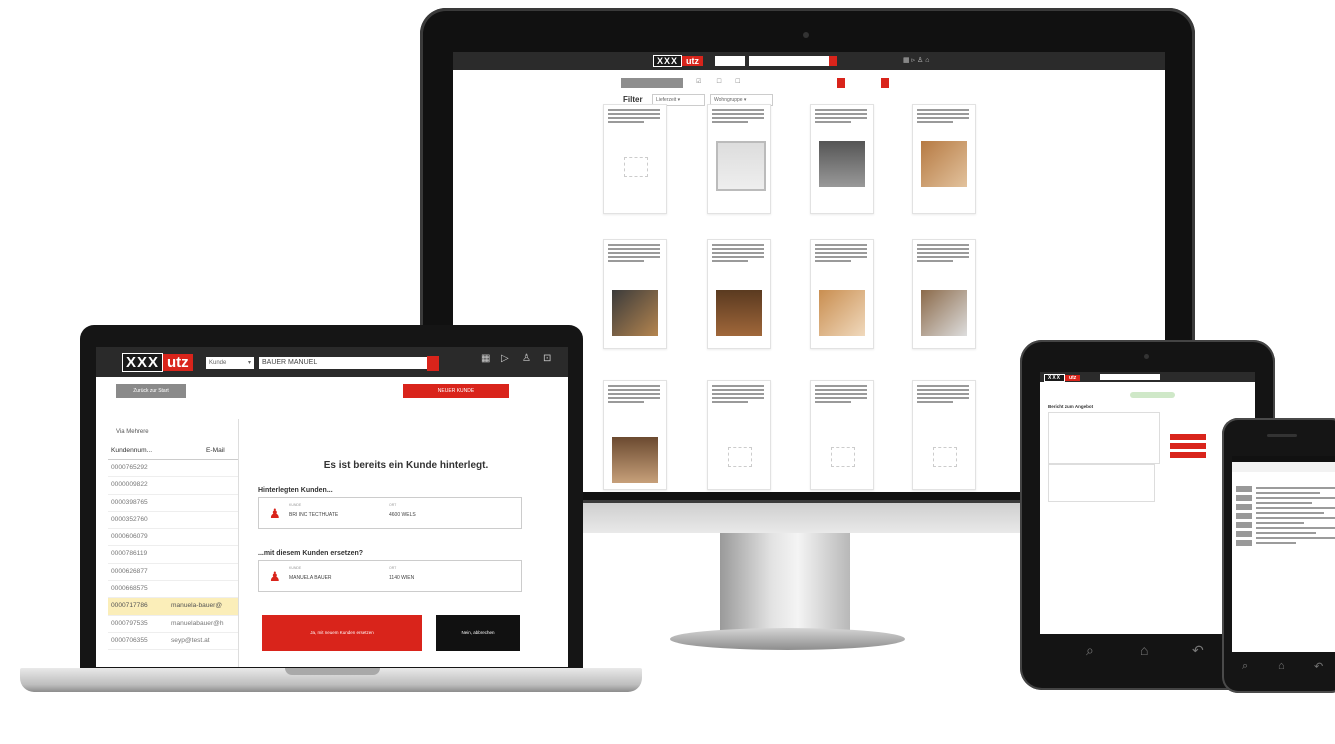 The width and height of the screenshot is (1335, 744). Describe the element at coordinates (129, 571) in the screenshot. I see `customer-number-cell: 0000626877` at that location.